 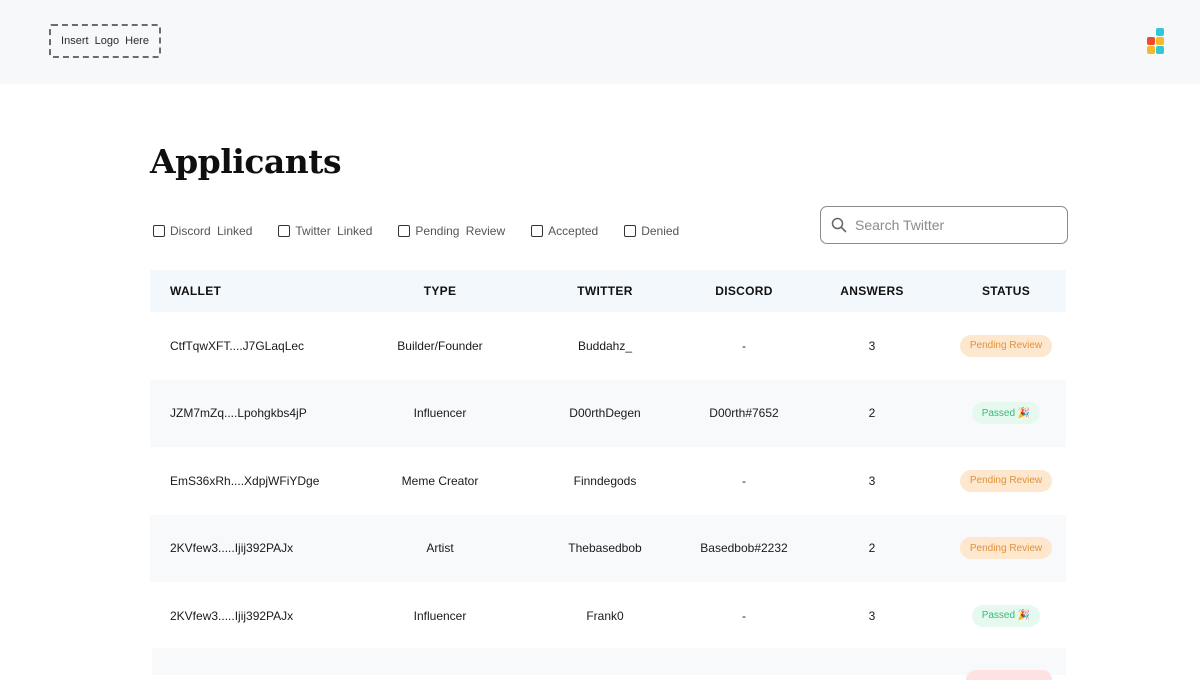 I want to click on twitter-cell: Finndegods, so click(x=605, y=480).